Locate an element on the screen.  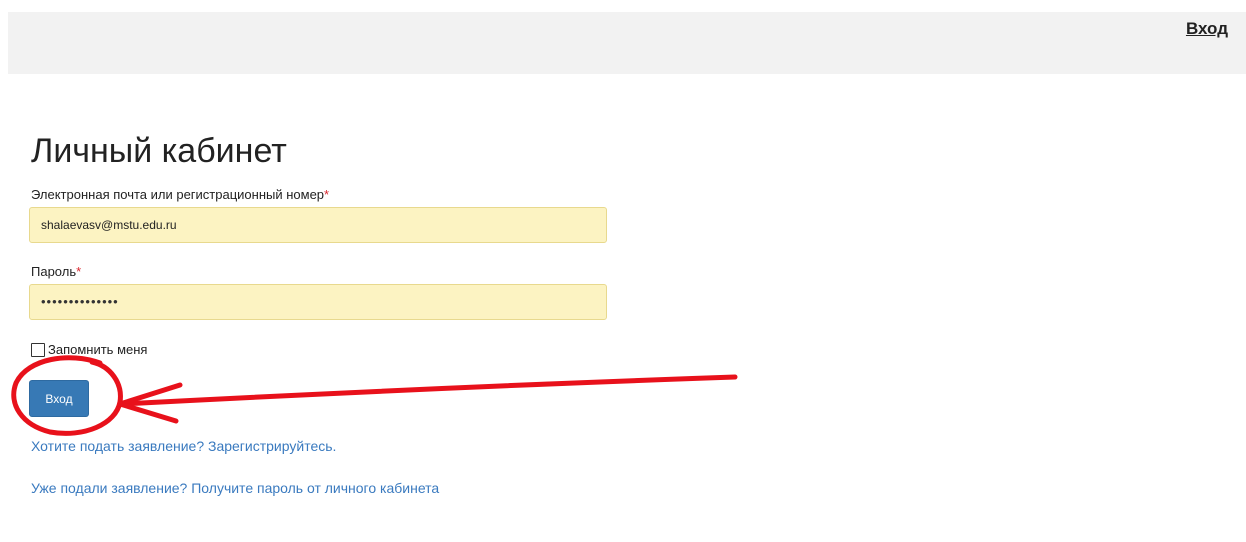
password-masked-value: •••••••••••••• is located at coordinates (80, 301).